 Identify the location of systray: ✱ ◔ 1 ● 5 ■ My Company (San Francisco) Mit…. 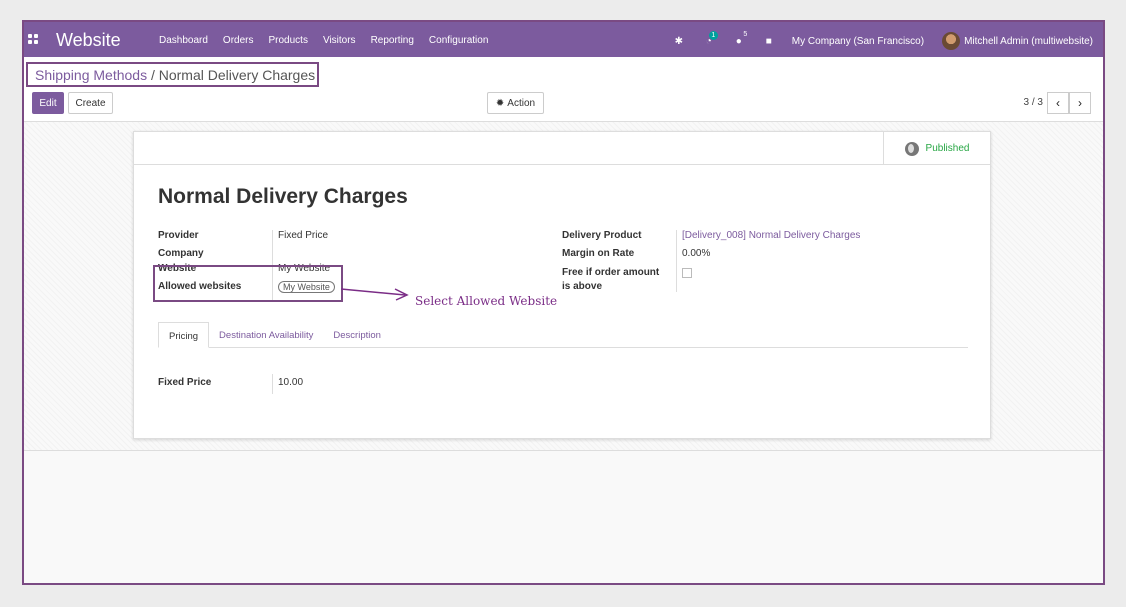
(882, 40).